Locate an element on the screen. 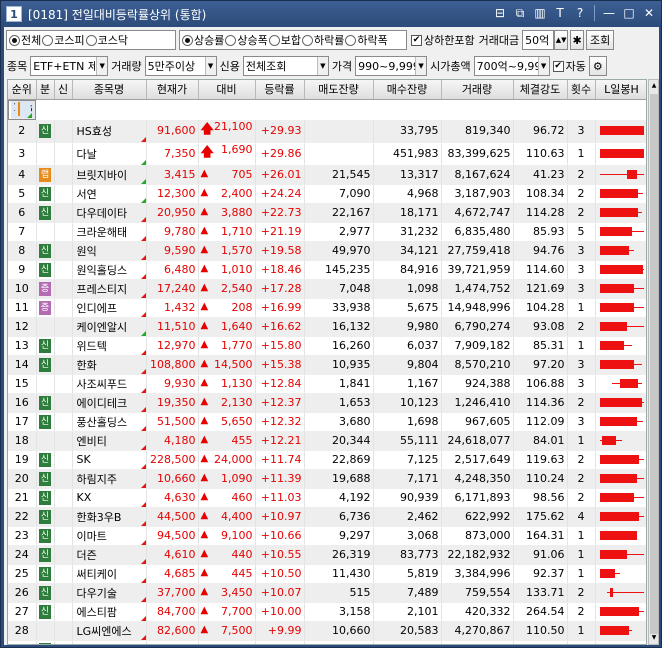  sell-qty-cell: 4,192 is located at coordinates (339, 498).